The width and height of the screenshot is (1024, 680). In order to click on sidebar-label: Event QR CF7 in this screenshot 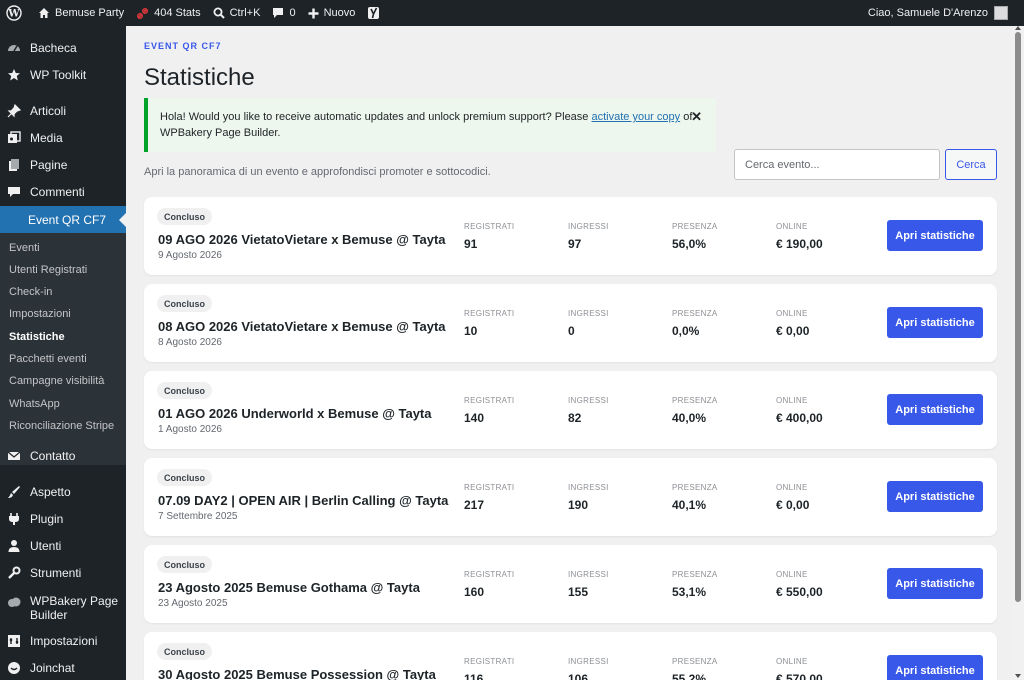, I will do `click(67, 220)`.